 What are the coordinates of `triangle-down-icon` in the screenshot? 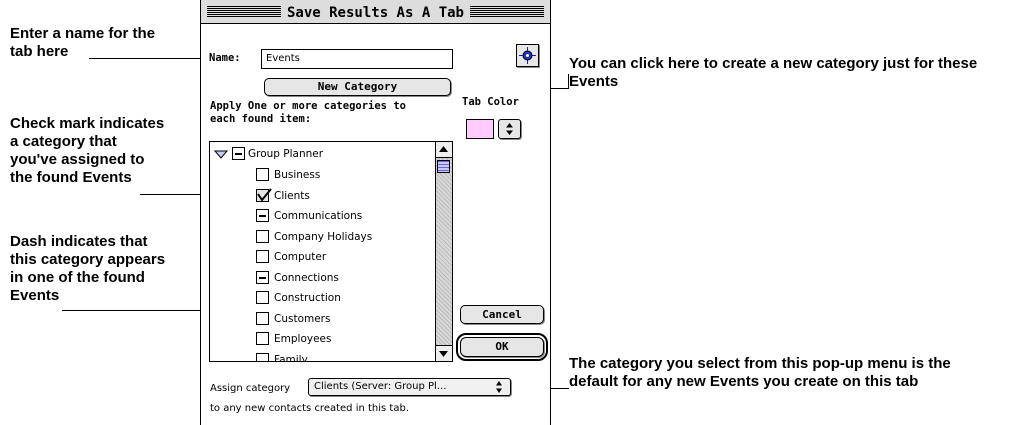 It's located at (221, 155).